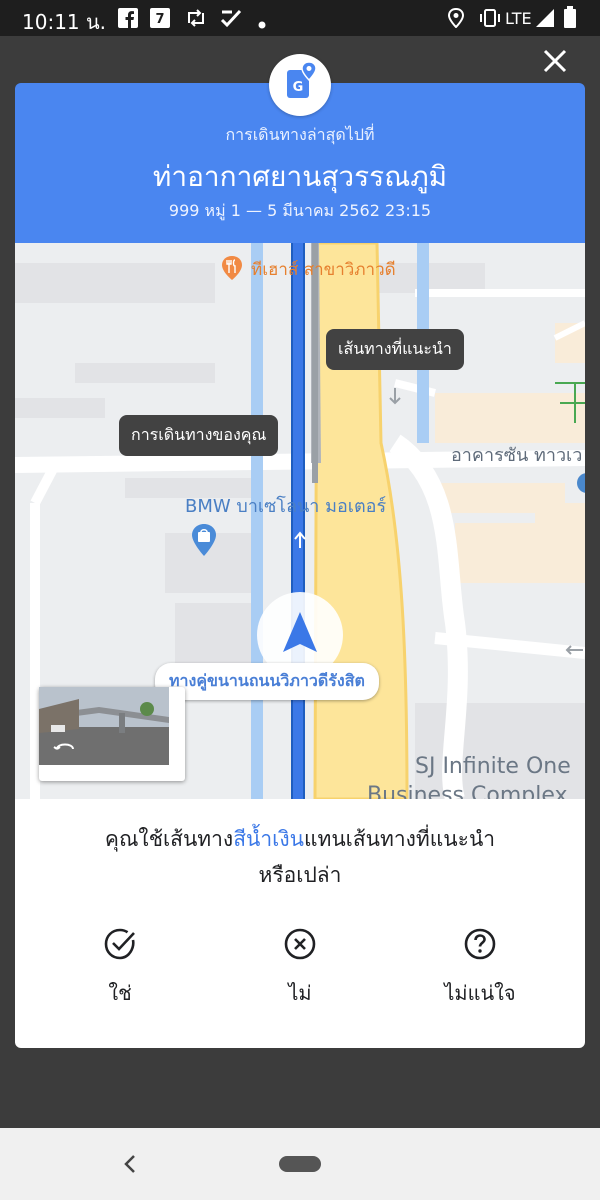  Describe the element at coordinates (300, 134) in the screenshot. I see `header-subtitle: การเดินทางล่าสุดไปที่` at that location.